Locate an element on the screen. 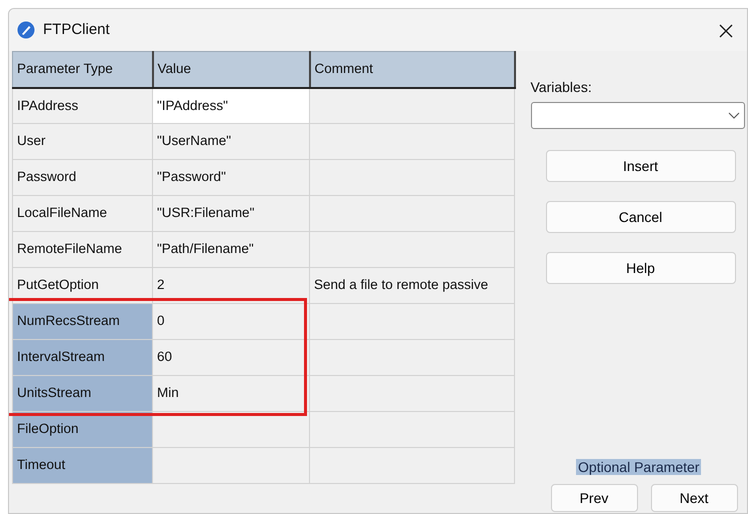 This screenshot has width=748, height=514. parameter-cell: User is located at coordinates (82, 142).